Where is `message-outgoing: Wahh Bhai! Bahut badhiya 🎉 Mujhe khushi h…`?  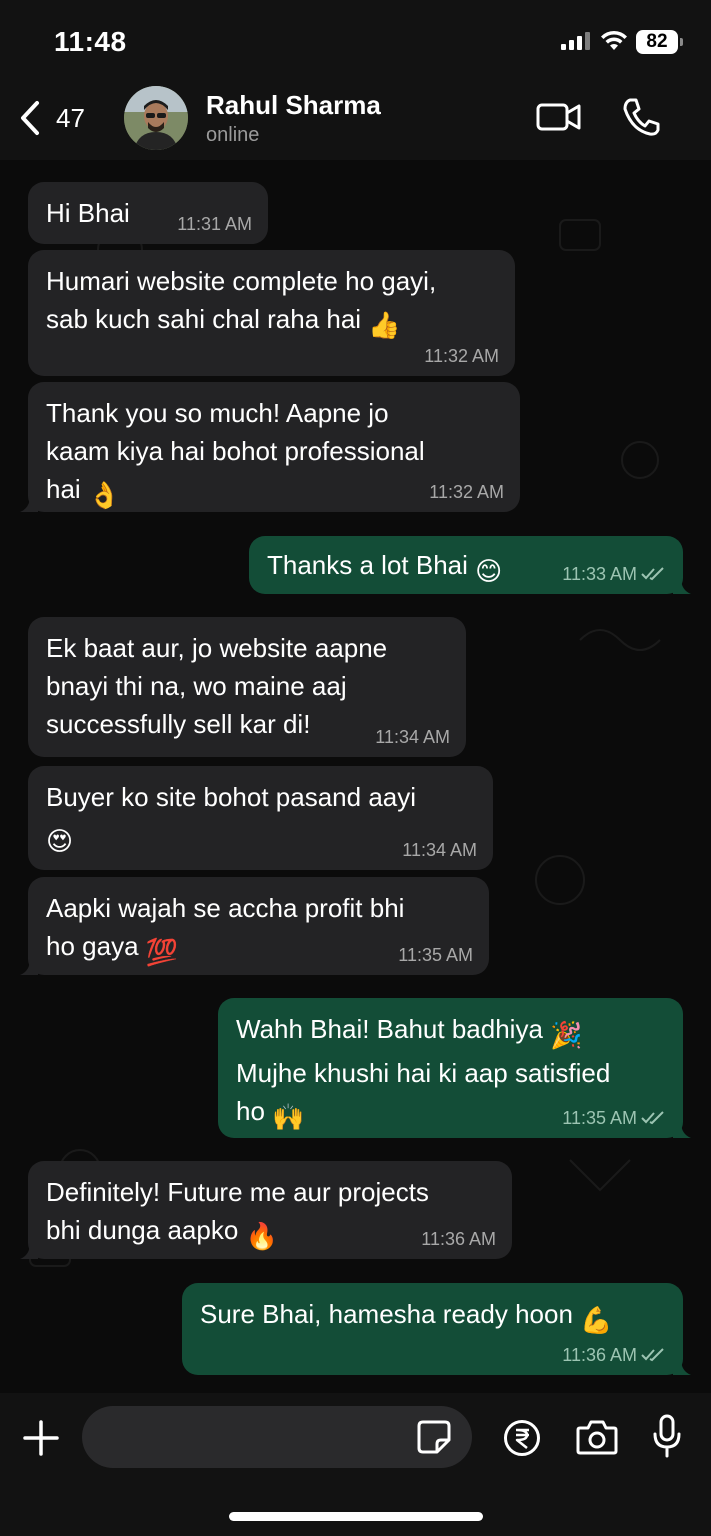 message-outgoing: Wahh Bhai! Bahut badhiya 🎉 Mujhe khushi h… is located at coordinates (454, 1068).